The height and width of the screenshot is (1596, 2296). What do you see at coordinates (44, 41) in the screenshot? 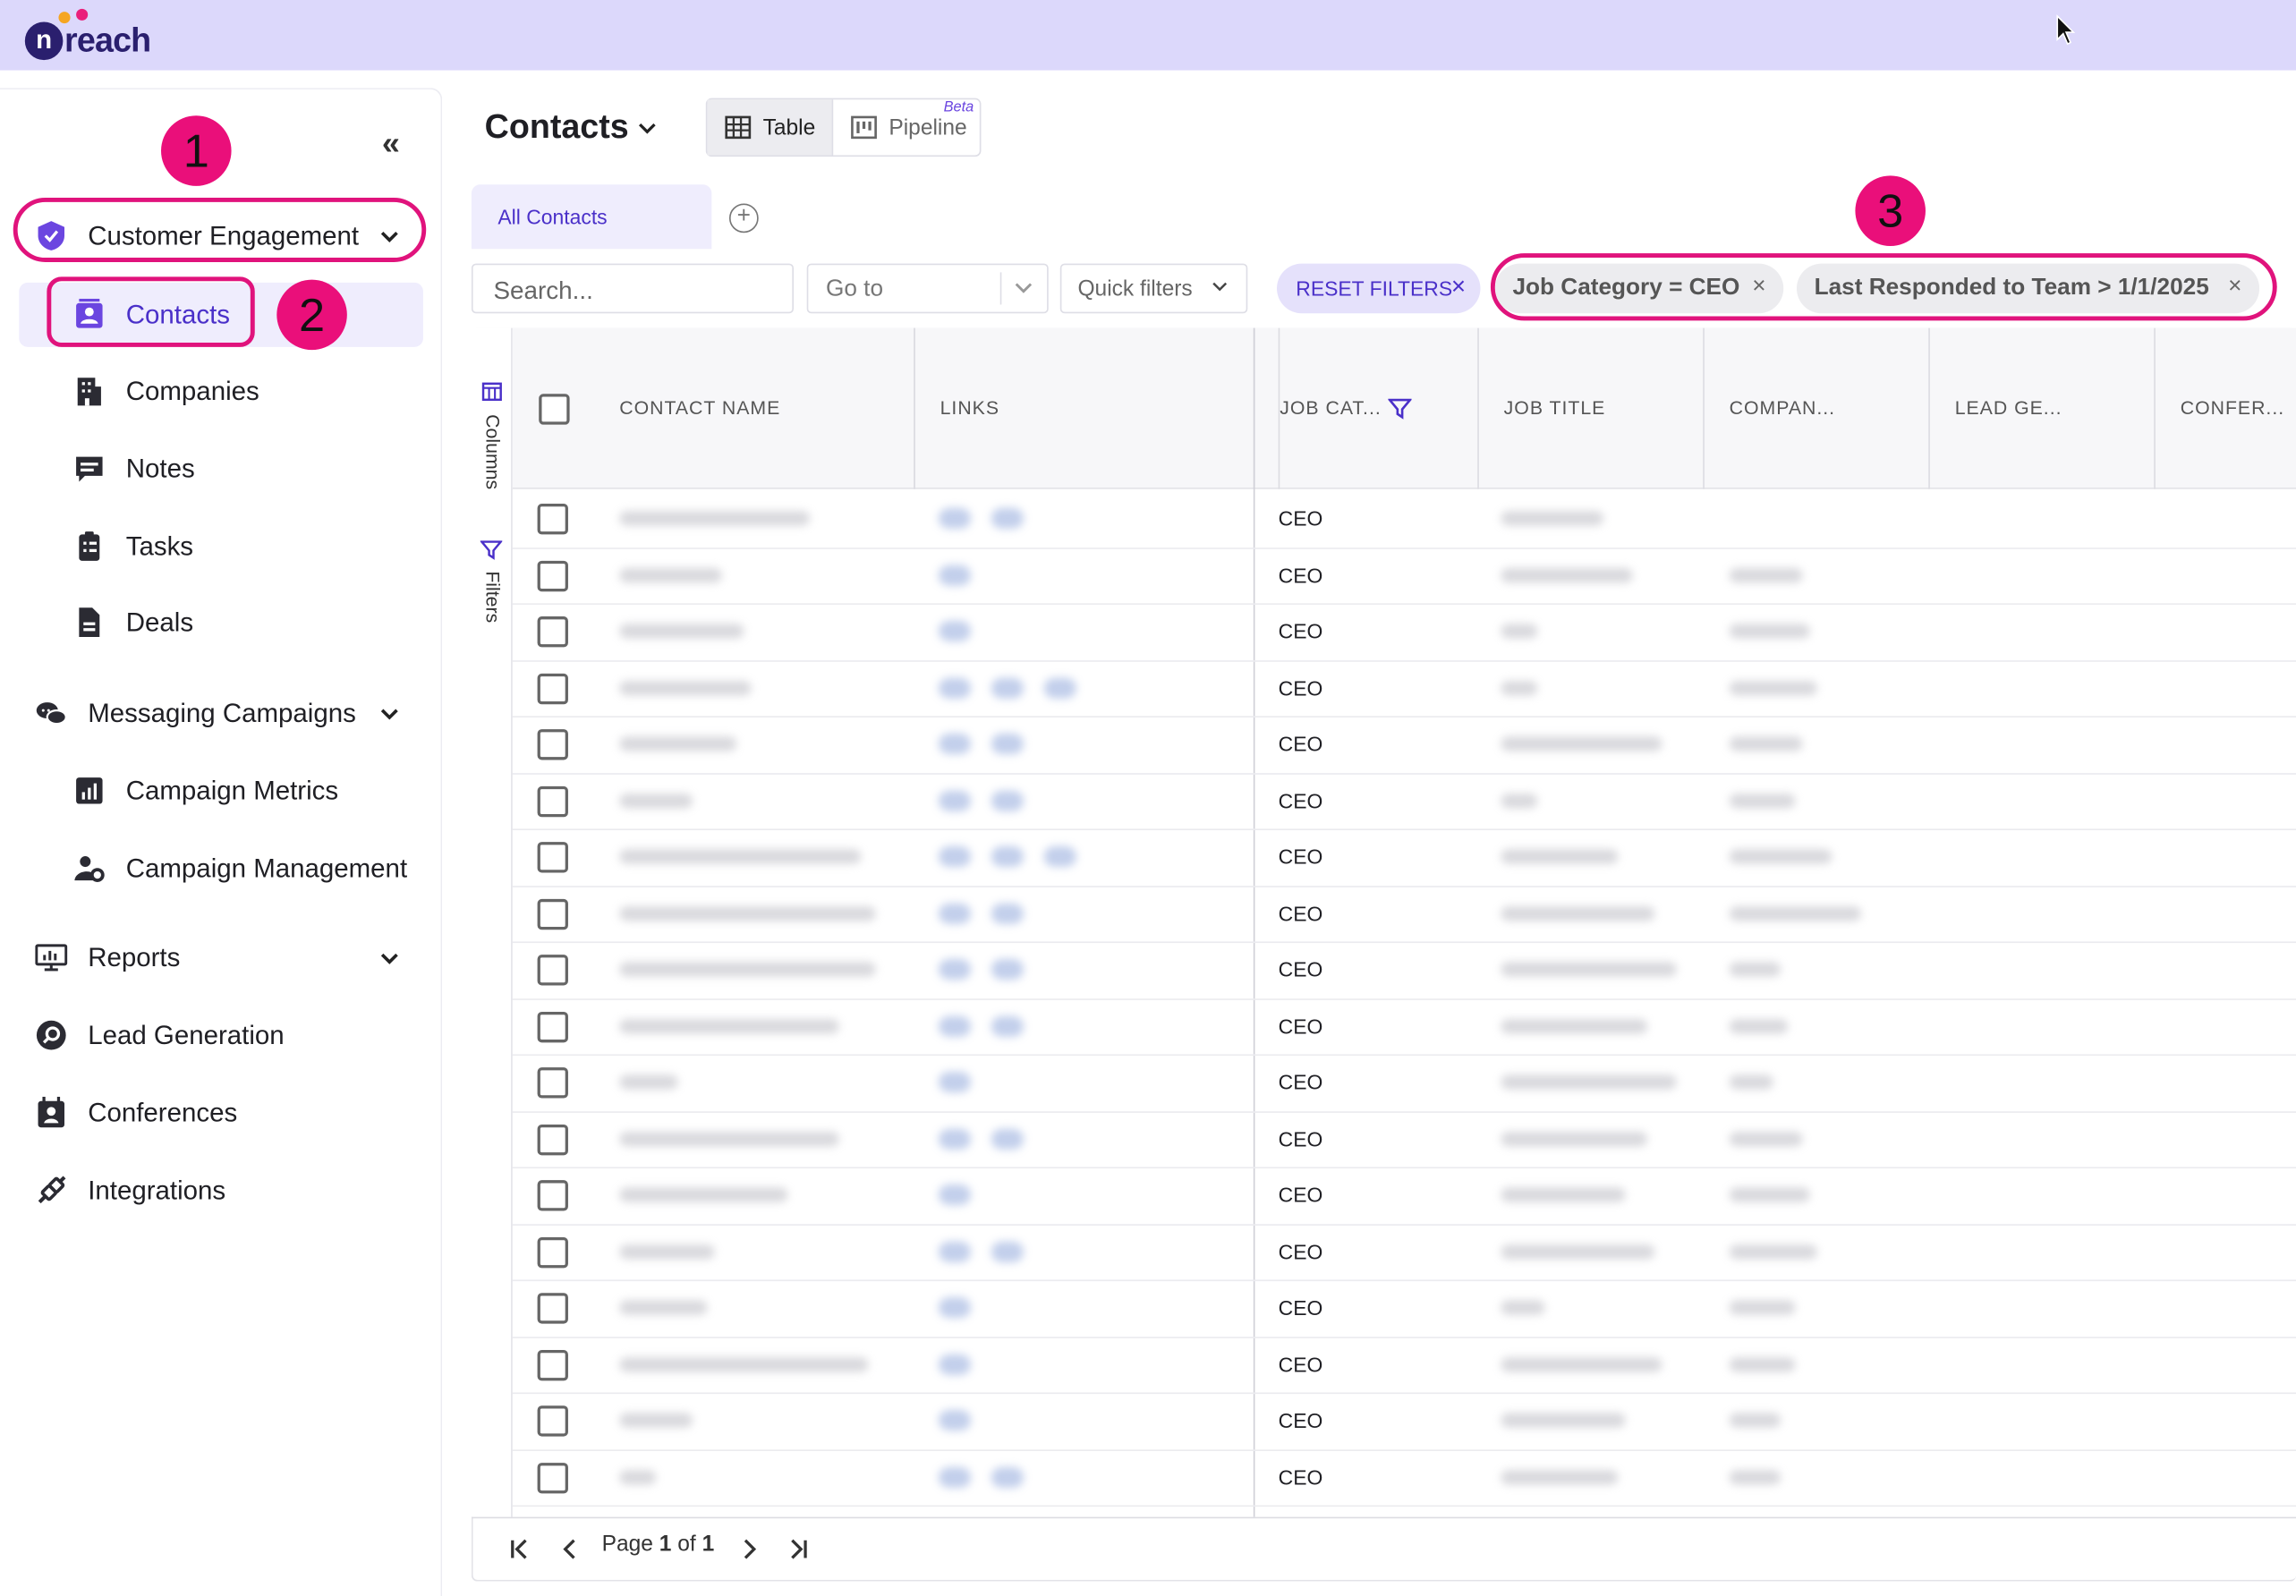
I see `logo-mark: n` at bounding box center [44, 41].